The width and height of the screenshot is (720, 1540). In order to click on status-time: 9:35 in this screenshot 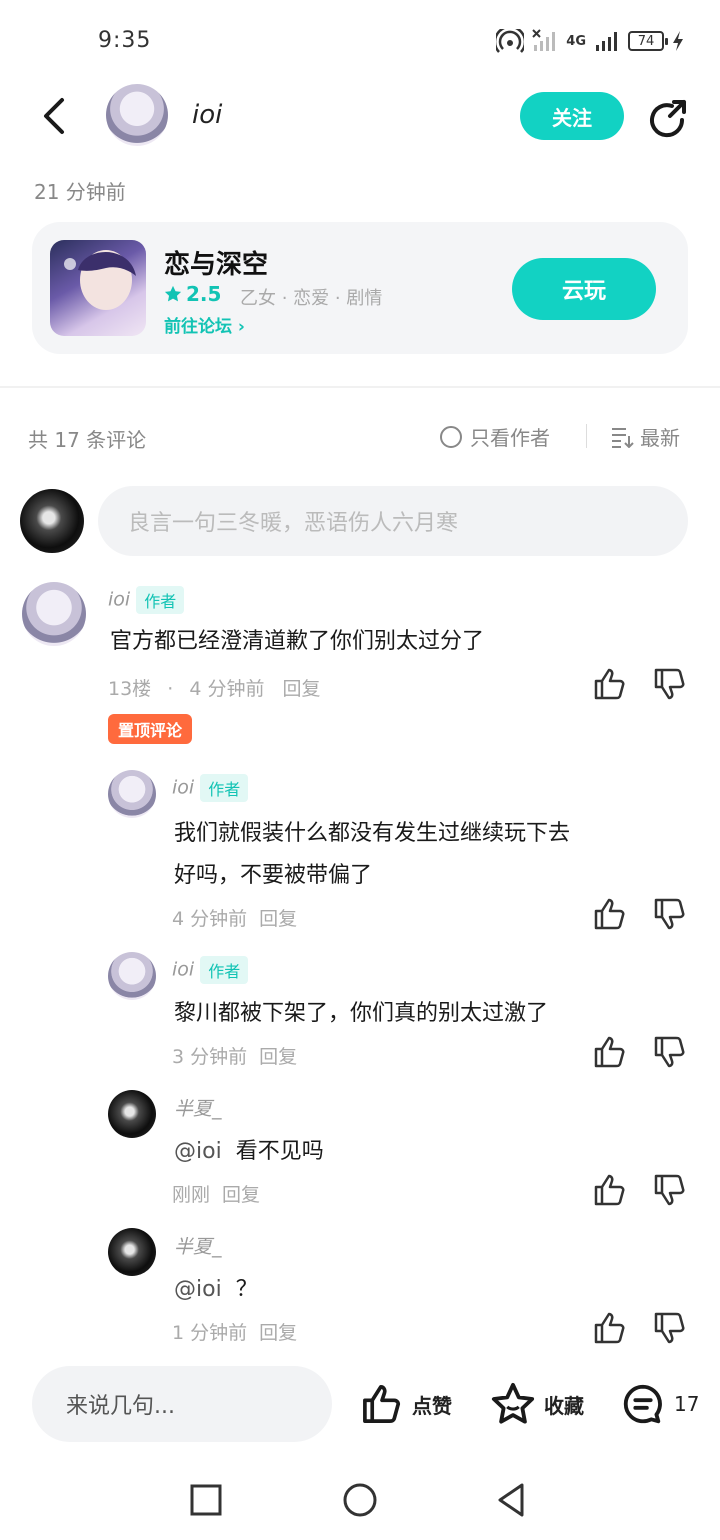, I will do `click(125, 40)`.